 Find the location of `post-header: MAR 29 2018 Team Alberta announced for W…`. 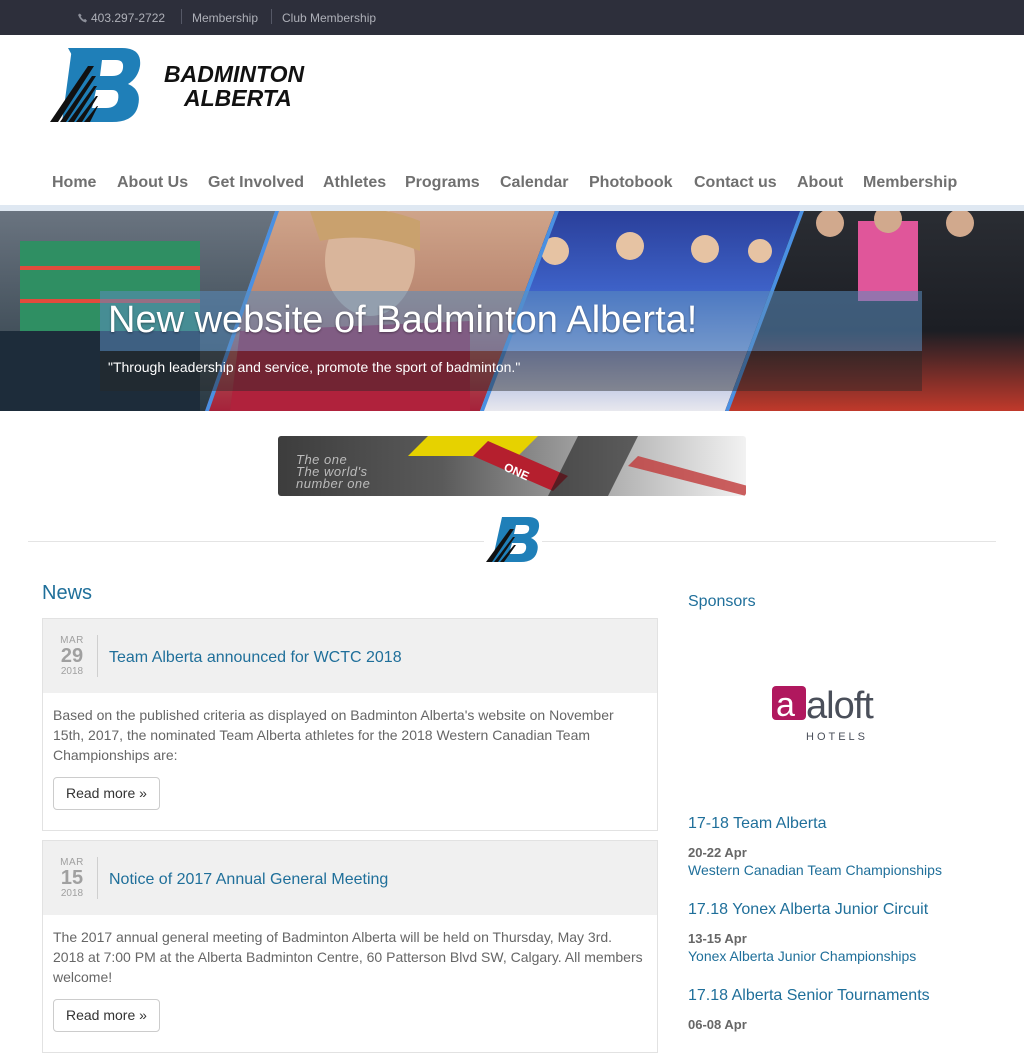

post-header: MAR 29 2018 Team Alberta announced for W… is located at coordinates (350, 656).